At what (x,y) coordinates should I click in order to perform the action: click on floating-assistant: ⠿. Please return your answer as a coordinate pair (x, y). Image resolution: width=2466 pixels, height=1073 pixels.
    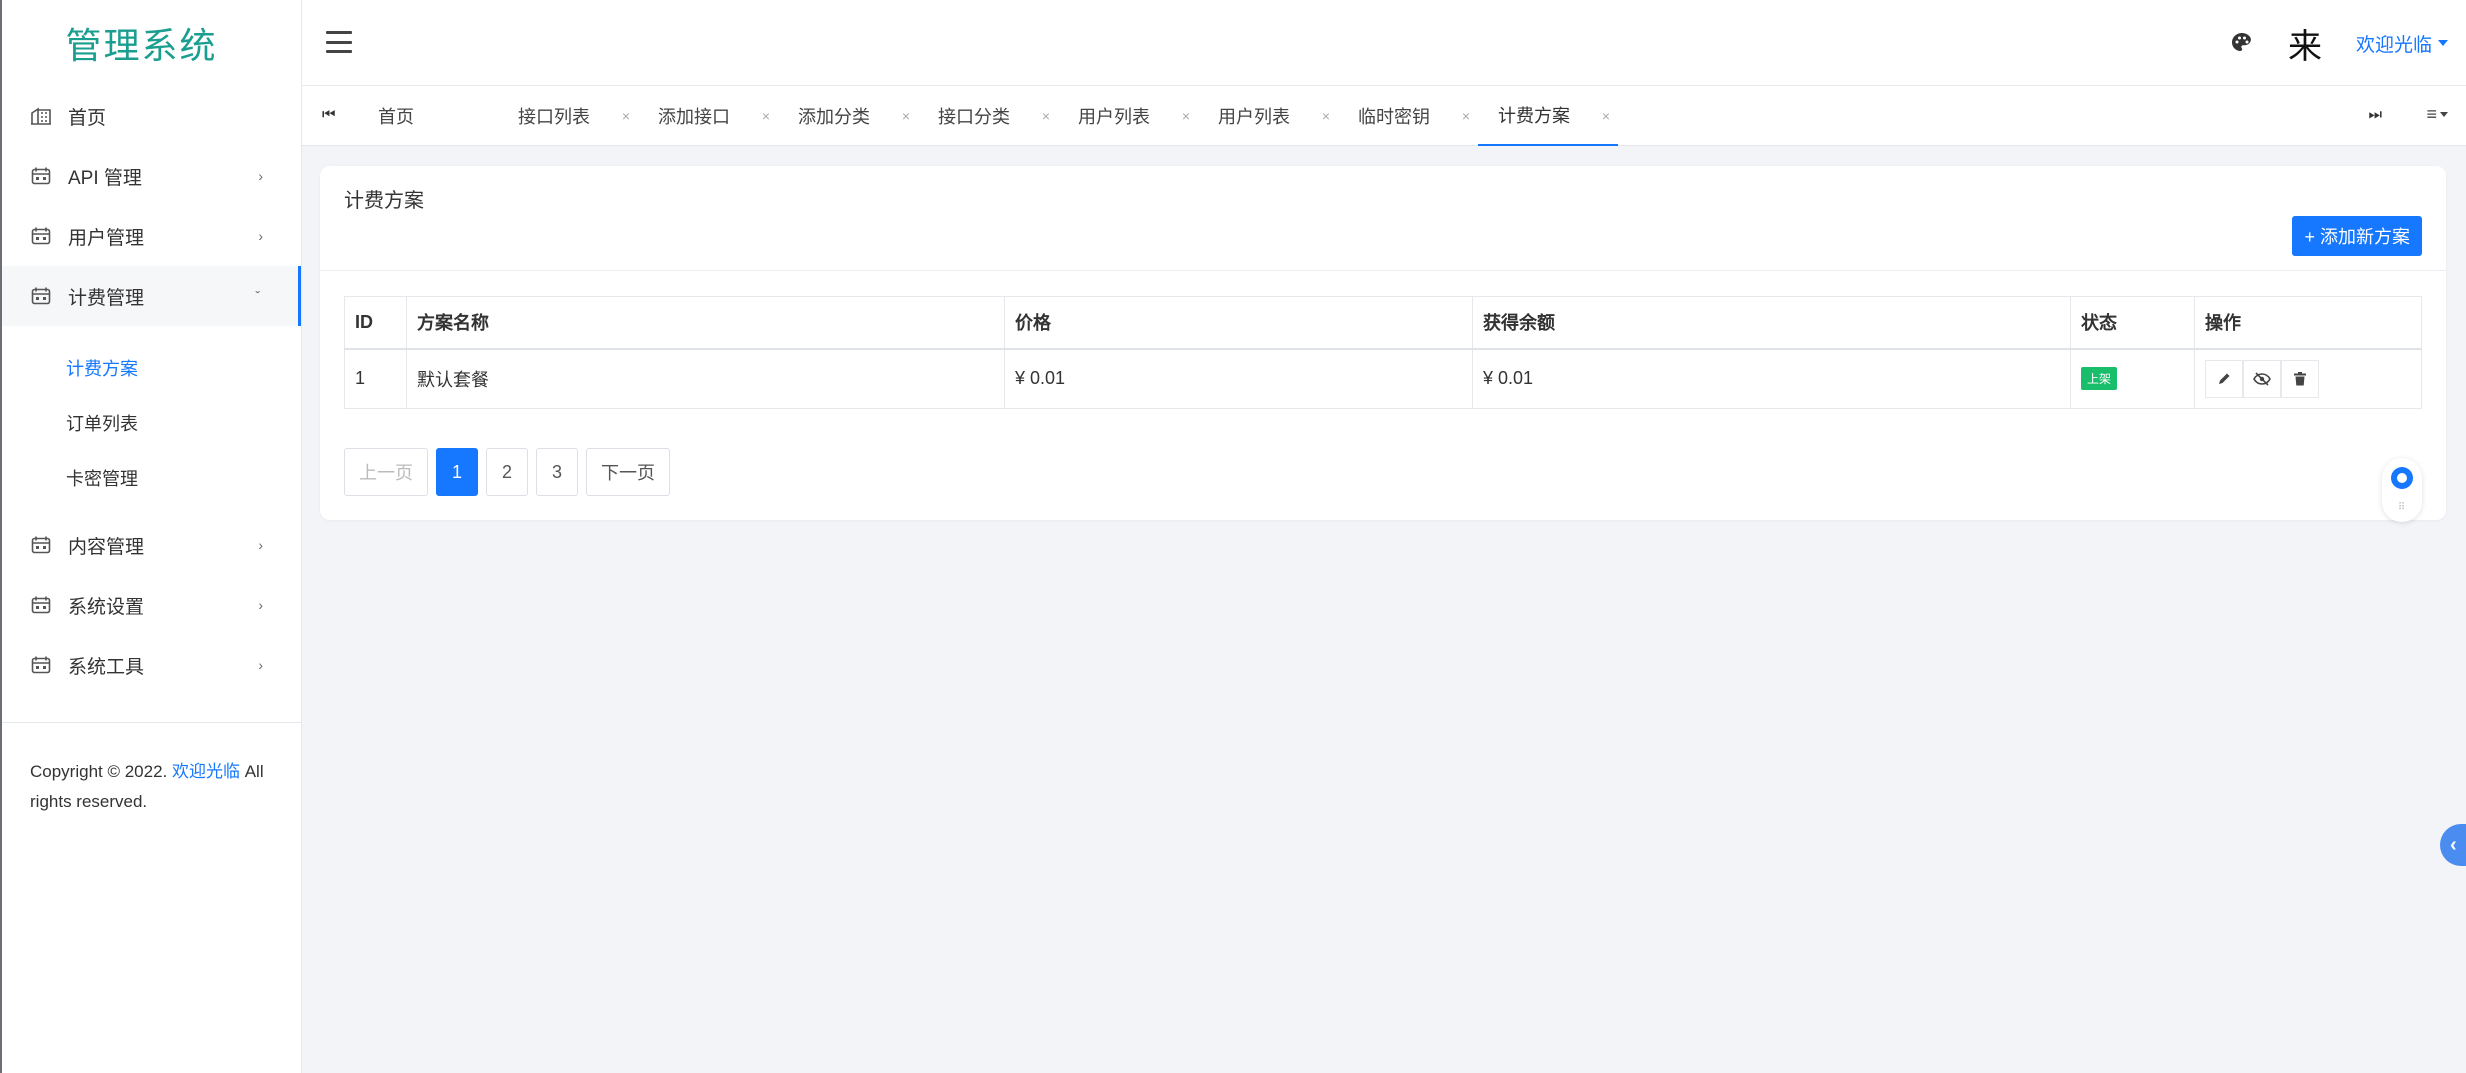
    Looking at the image, I should click on (2402, 490).